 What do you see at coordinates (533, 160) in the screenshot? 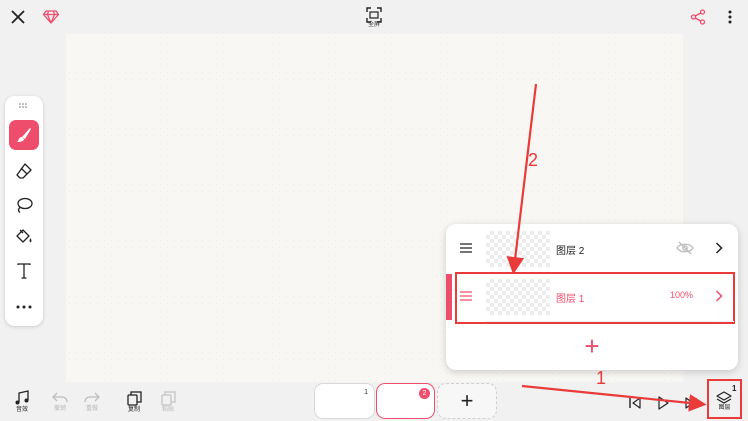
I see `annotation-number-2: 2` at bounding box center [533, 160].